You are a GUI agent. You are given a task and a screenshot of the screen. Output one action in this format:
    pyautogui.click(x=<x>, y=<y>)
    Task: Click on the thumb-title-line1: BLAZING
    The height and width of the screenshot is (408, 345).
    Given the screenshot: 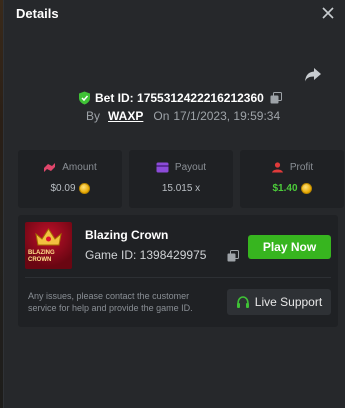 What is the action you would take?
    pyautogui.click(x=41, y=253)
    